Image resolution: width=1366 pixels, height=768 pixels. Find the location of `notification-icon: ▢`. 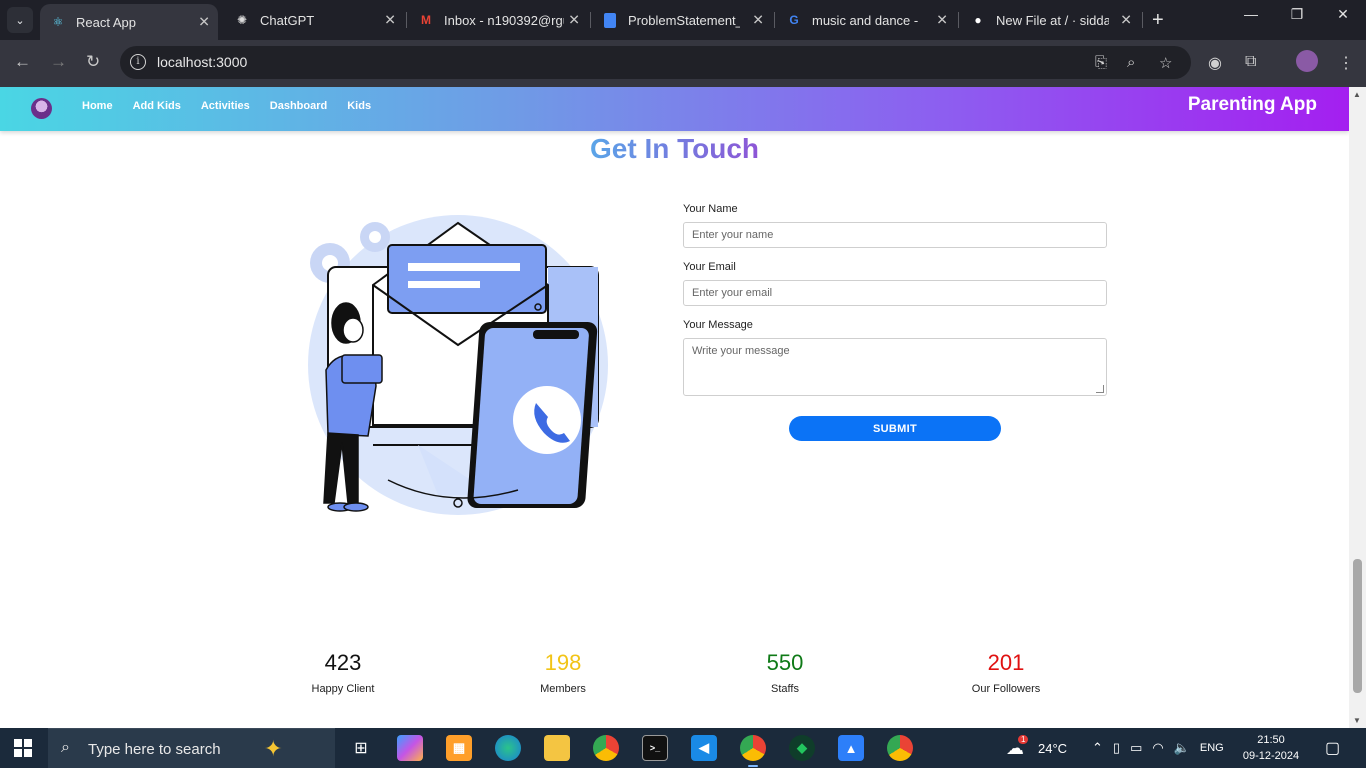

notification-icon: ▢ is located at coordinates (1332, 748).